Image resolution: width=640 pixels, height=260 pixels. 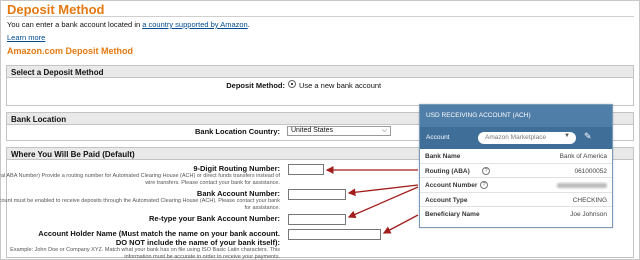 I want to click on card-header: USD RECEIVING ACCOUNT (ACH), so click(x=516, y=116).